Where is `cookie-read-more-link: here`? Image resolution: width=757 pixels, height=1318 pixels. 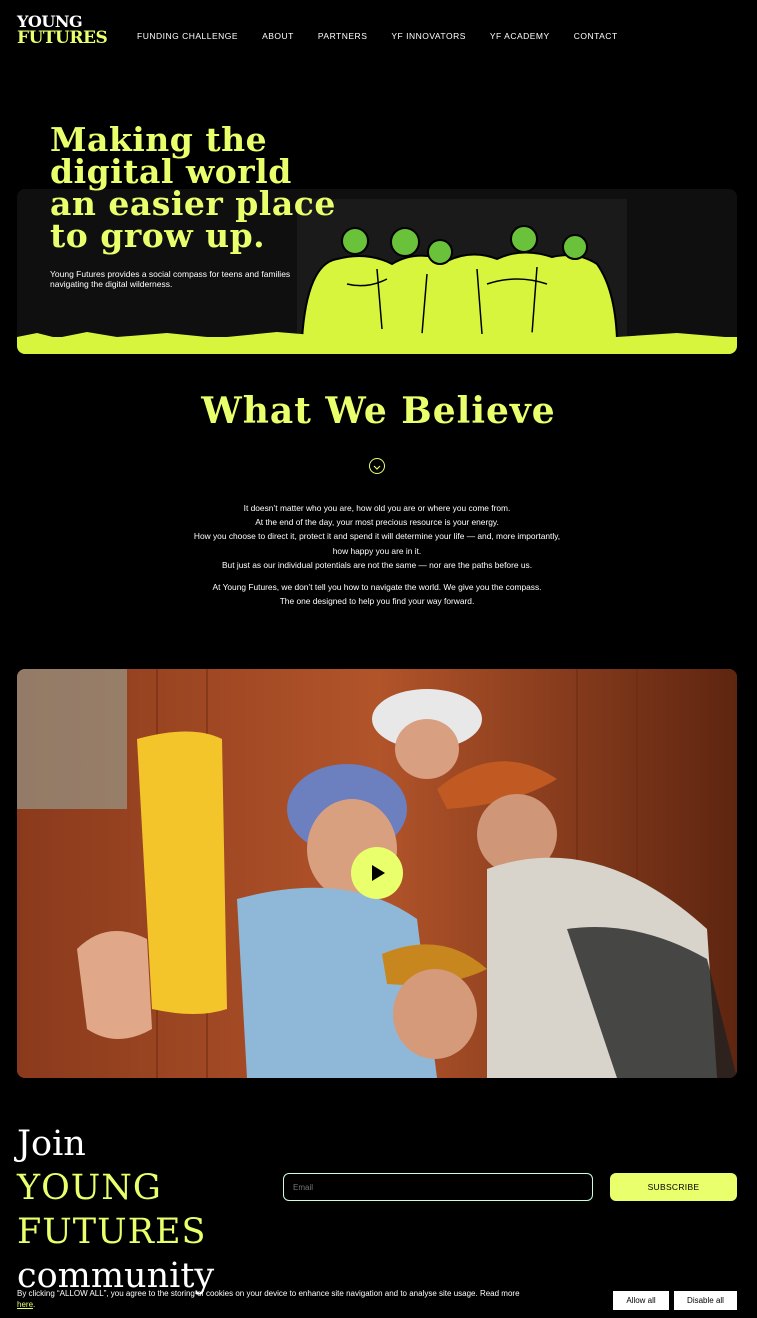 cookie-read-more-link: here is located at coordinates (25, 1304).